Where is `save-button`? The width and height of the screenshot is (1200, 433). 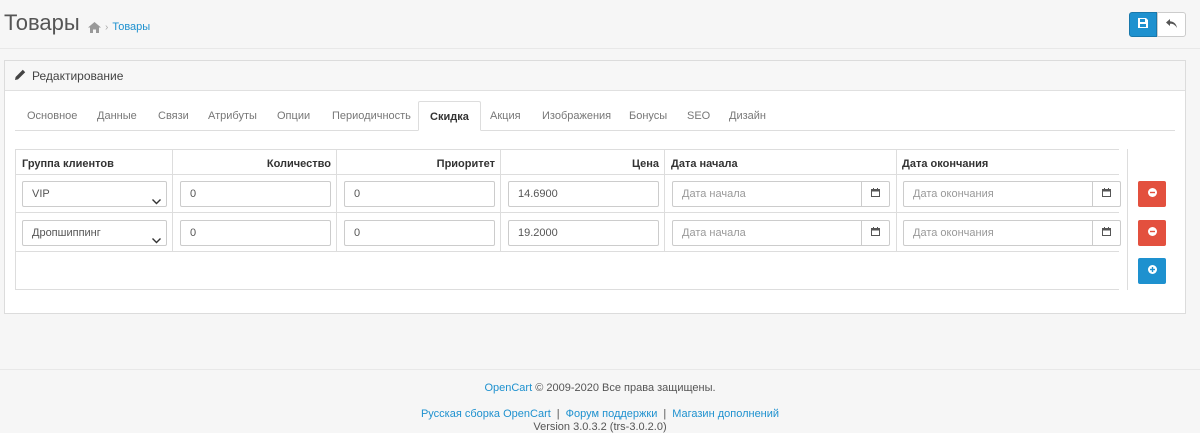
save-button is located at coordinates (1143, 24).